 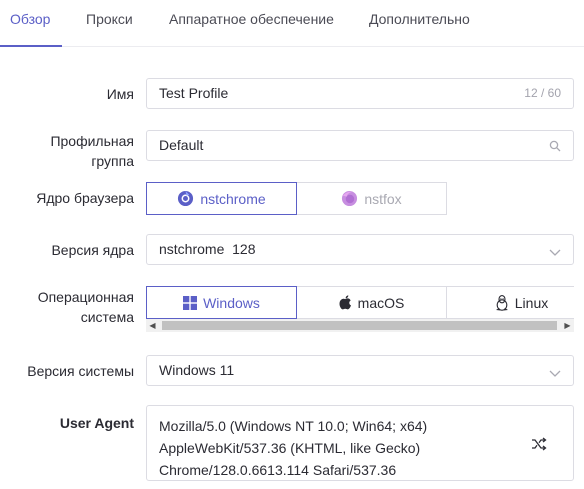 What do you see at coordinates (510, 302) in the screenshot?
I see `os-option-linux: Linux` at bounding box center [510, 302].